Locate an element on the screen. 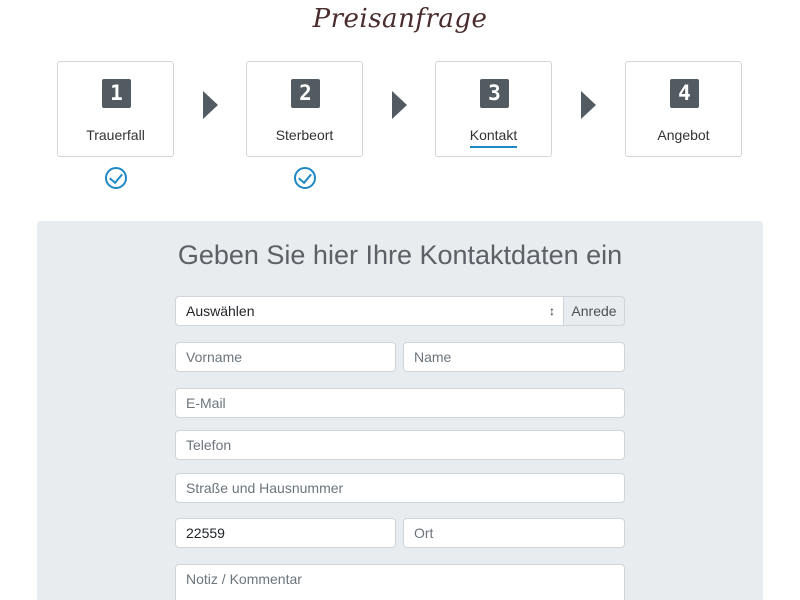 The image size is (800, 600). salutation-select: Auswählen ↕ is located at coordinates (369, 311).